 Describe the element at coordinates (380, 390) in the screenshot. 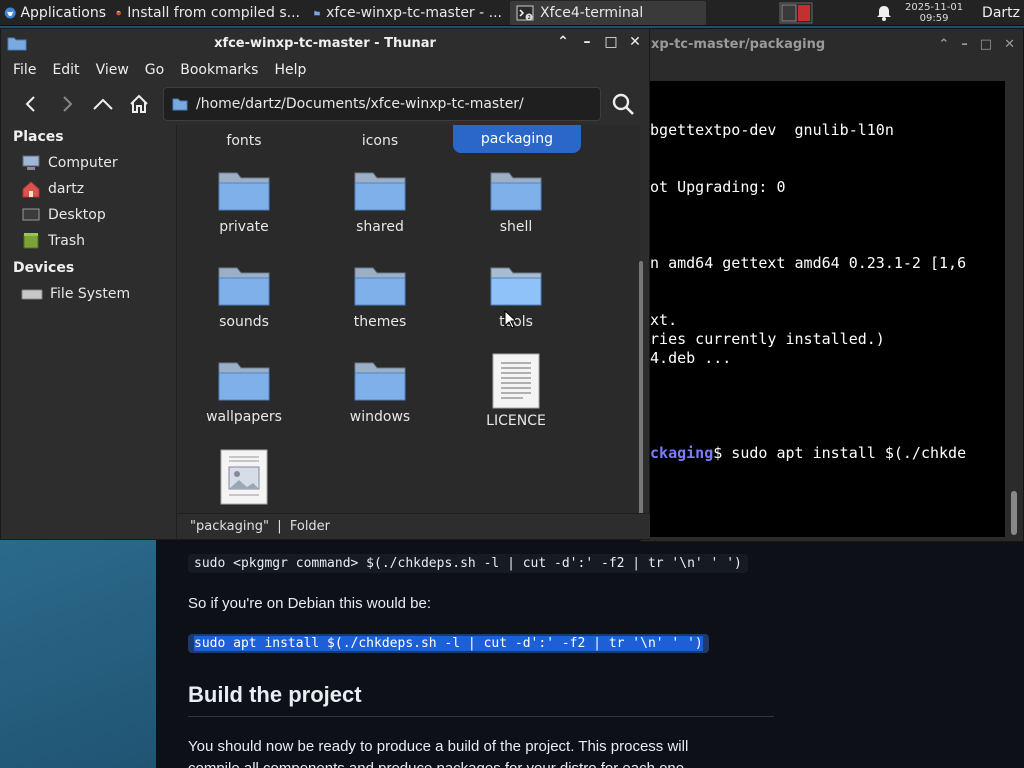

I see `folder-windows: windows` at that location.